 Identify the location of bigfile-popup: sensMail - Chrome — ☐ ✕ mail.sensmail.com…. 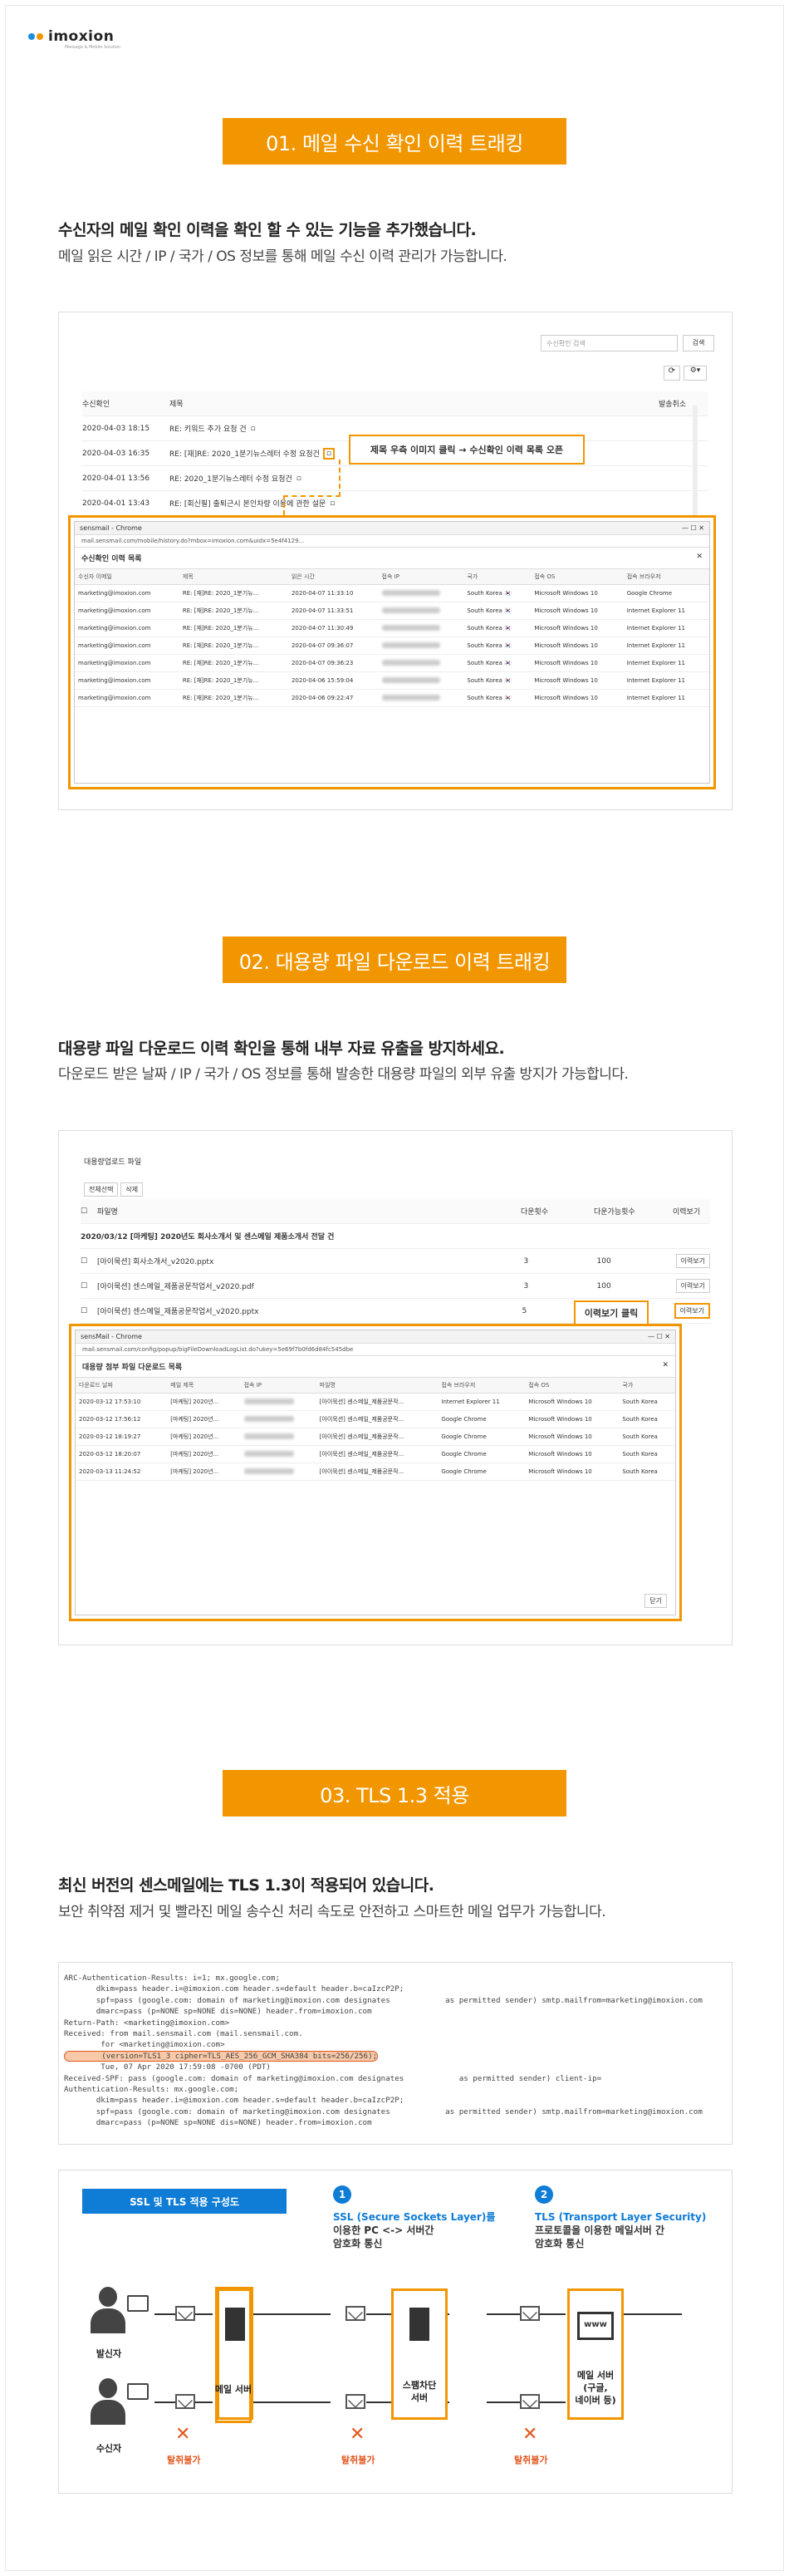
(375, 1472).